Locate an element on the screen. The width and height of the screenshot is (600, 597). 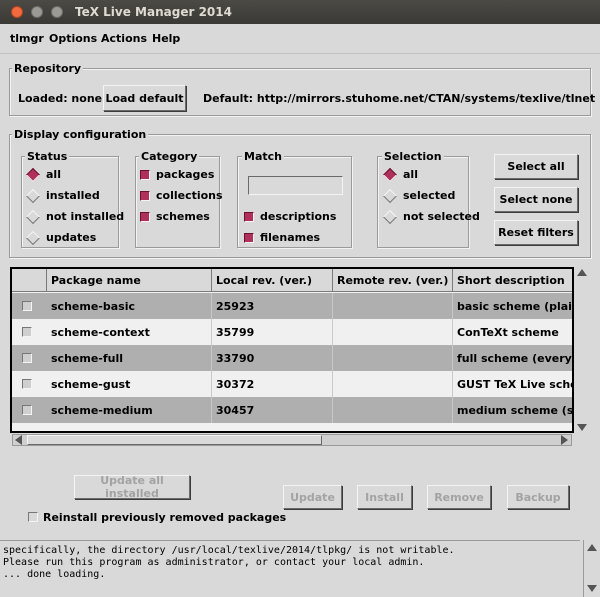
table-row: scheme-gust 30372 GUST TeX Live scheme is located at coordinates (292, 384).